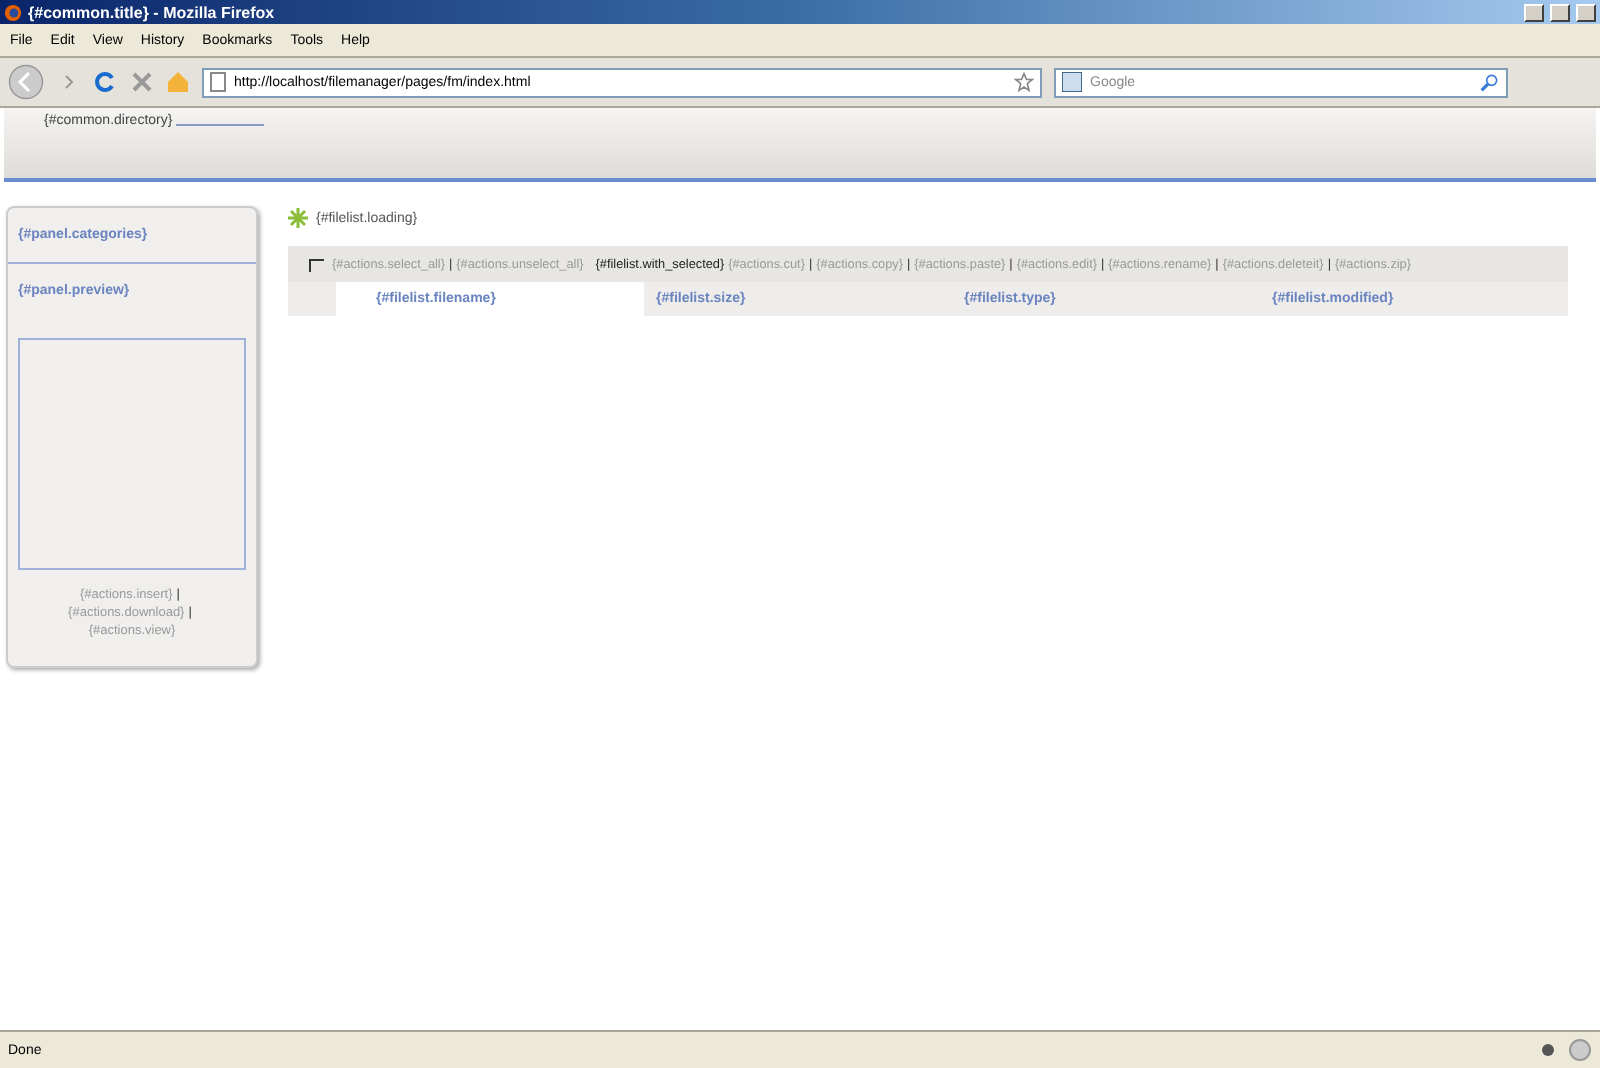 This screenshot has width=1600, height=1068. Describe the element at coordinates (26, 82) in the screenshot. I see `back-icon` at that location.